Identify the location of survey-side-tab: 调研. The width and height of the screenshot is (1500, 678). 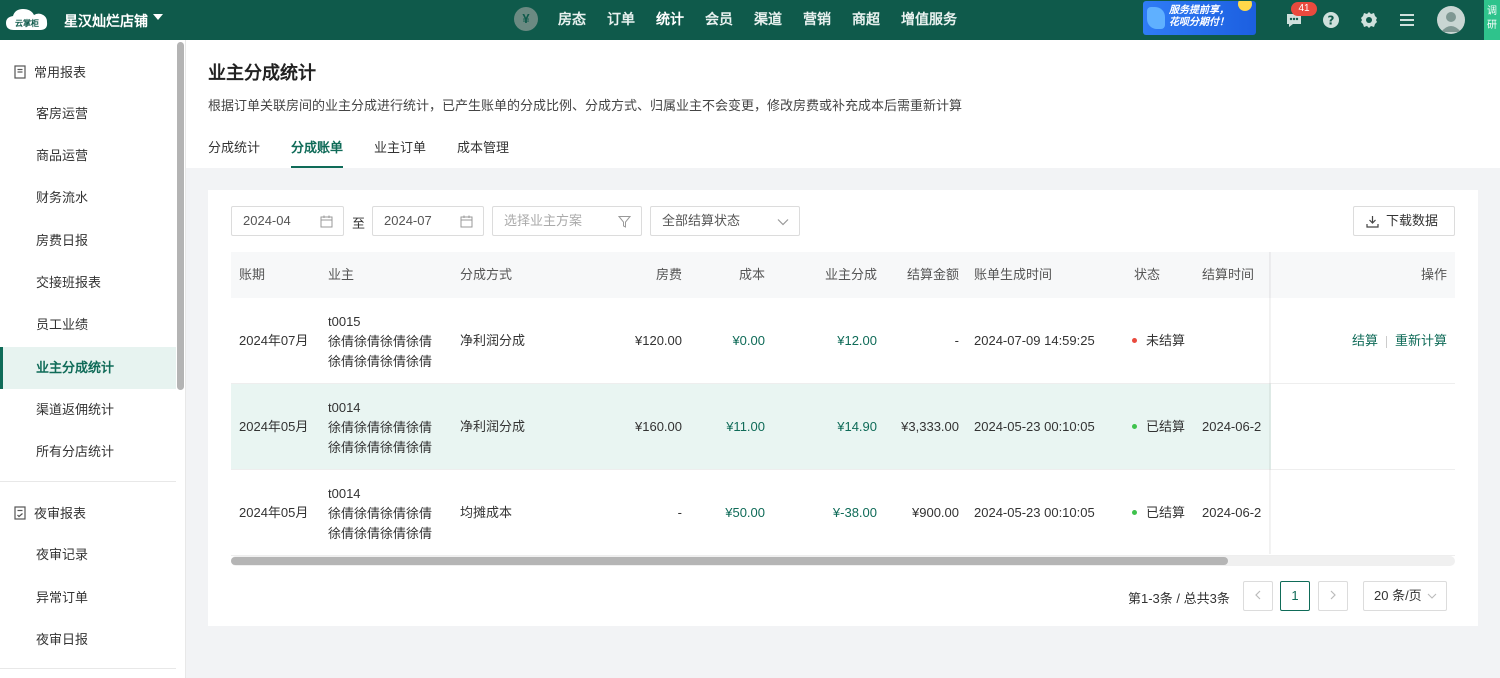
(1492, 20).